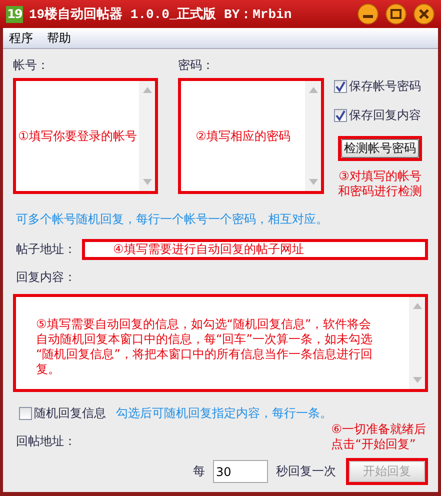  Describe the element at coordinates (46, 277) in the screenshot. I see `field-label: 回复内容：` at that location.